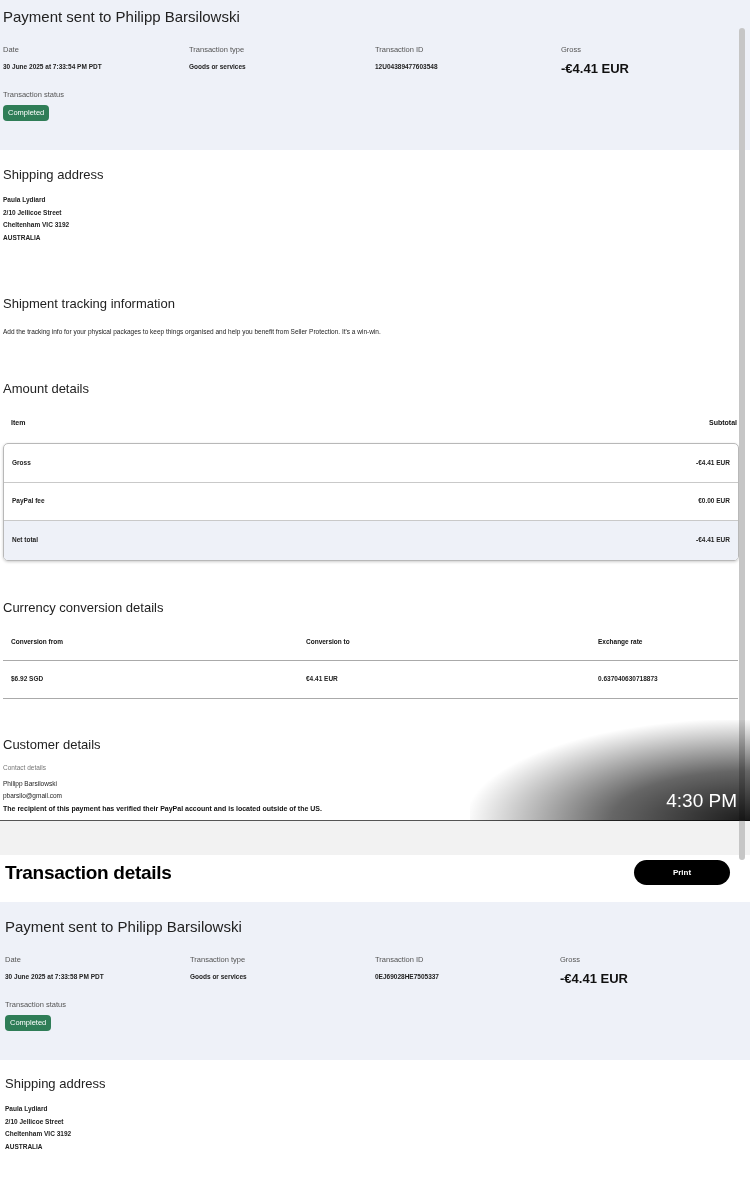  I want to click on scrollbar-thumb, so click(742, 444).